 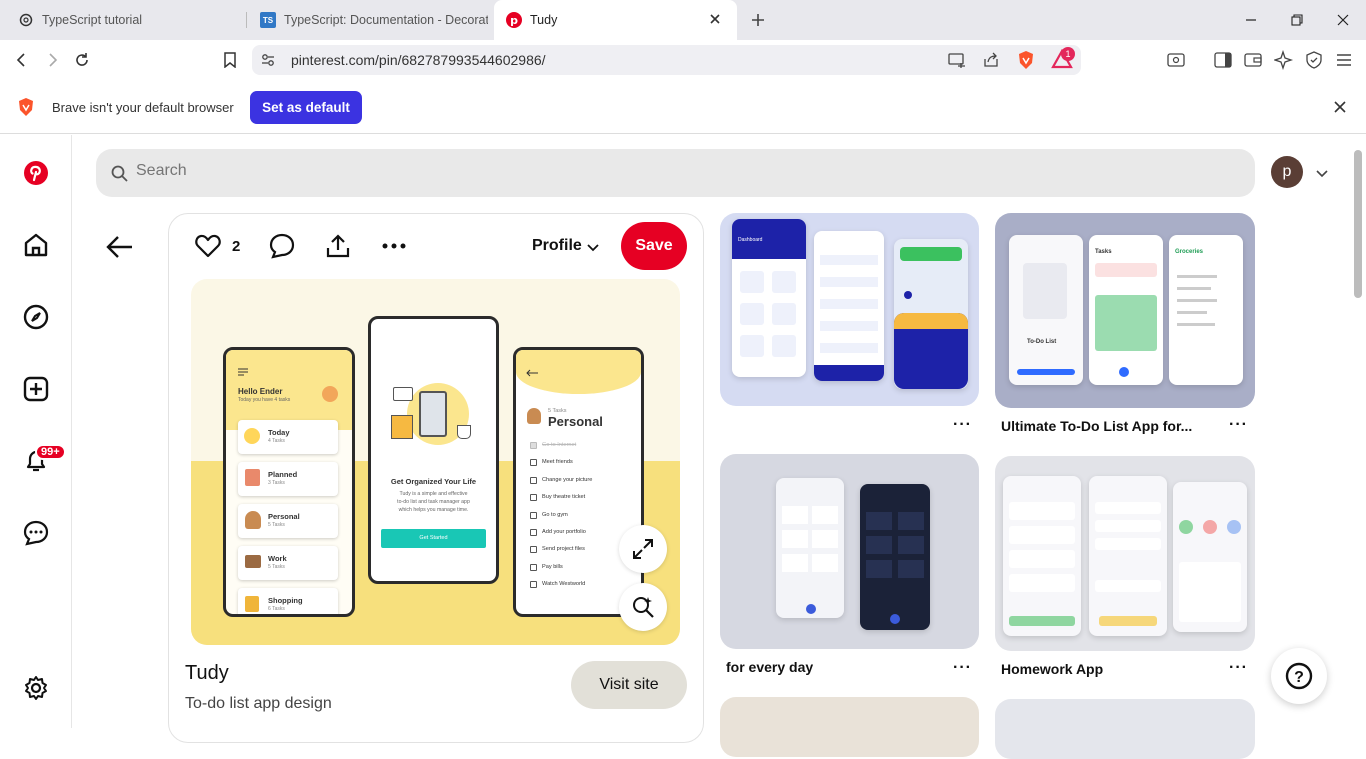 What do you see at coordinates (931, 254) in the screenshot?
I see `mini-banner` at bounding box center [931, 254].